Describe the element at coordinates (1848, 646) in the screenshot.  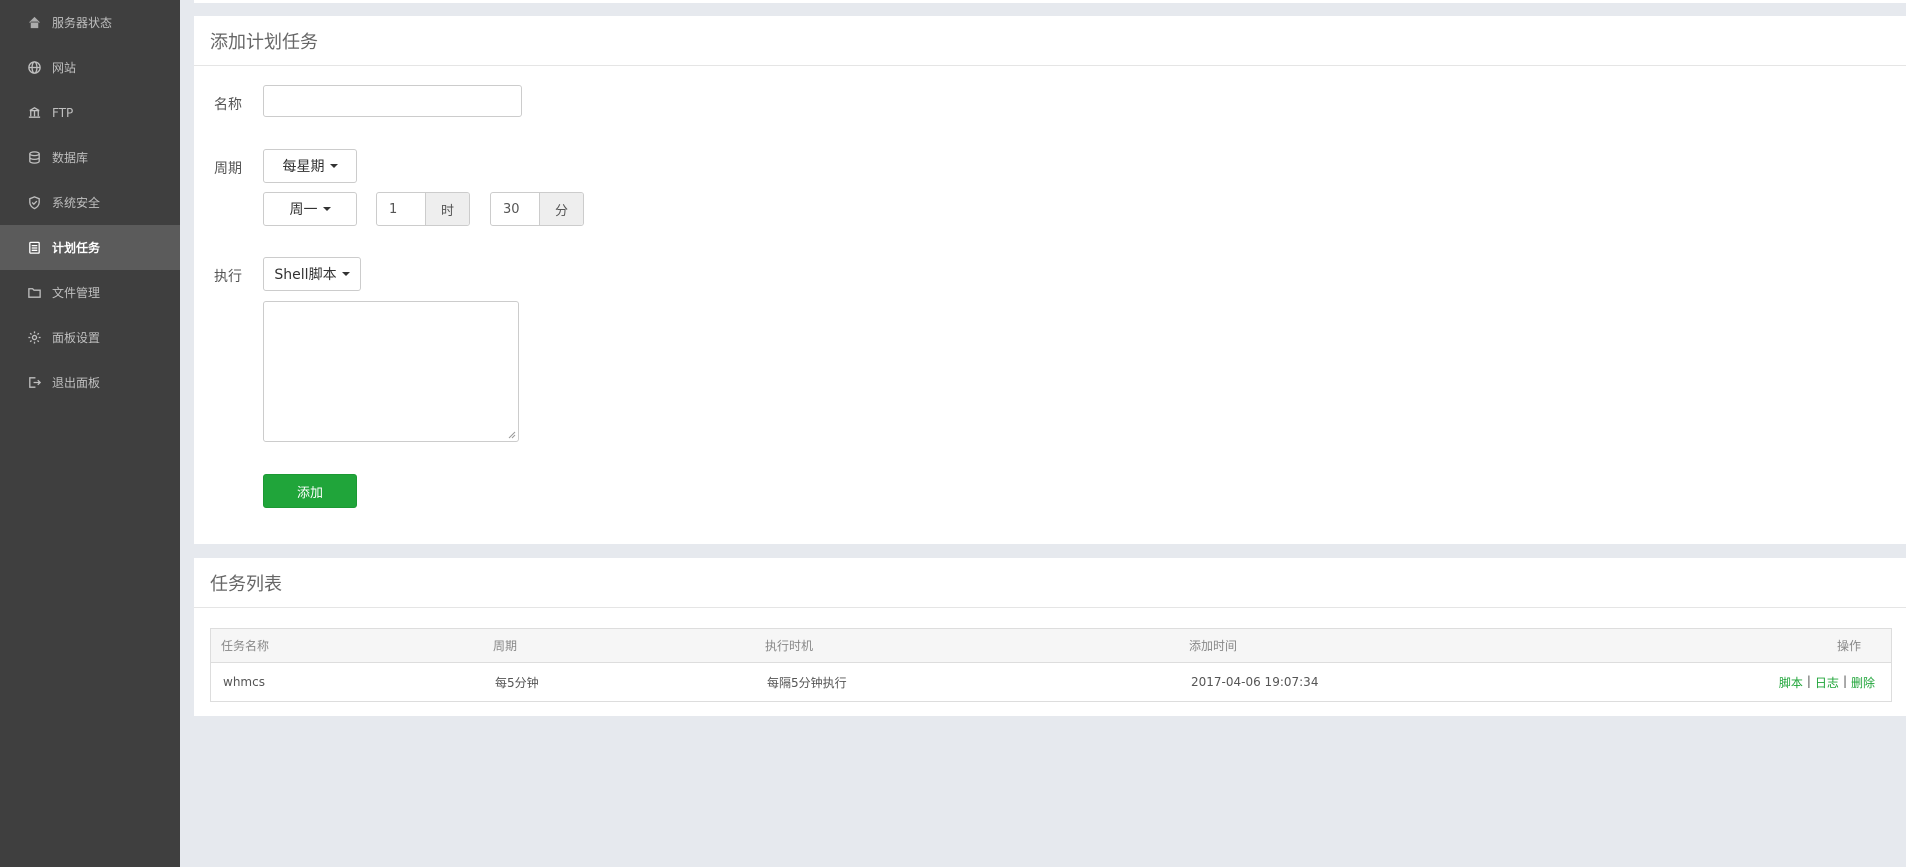
I see `column-header-ops: 操作` at that location.